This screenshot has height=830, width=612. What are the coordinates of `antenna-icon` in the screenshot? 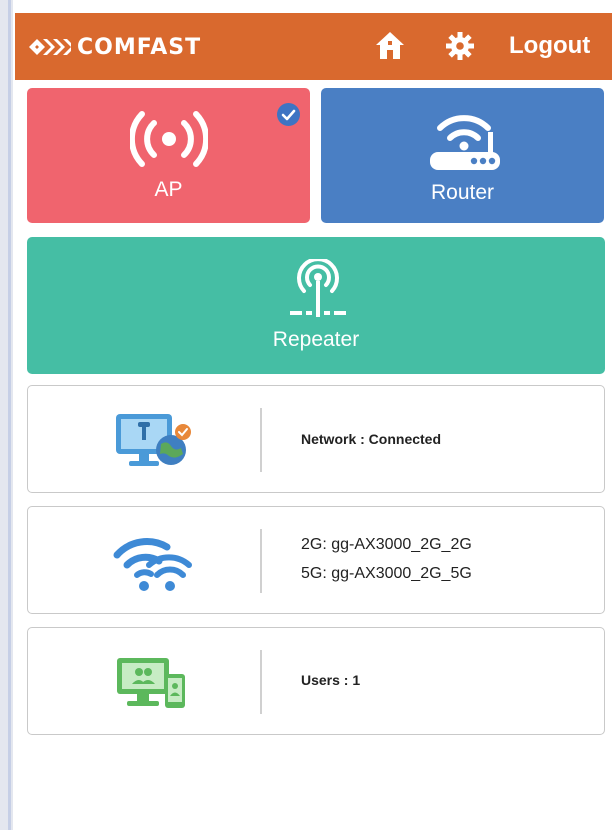 It's located at (318, 288).